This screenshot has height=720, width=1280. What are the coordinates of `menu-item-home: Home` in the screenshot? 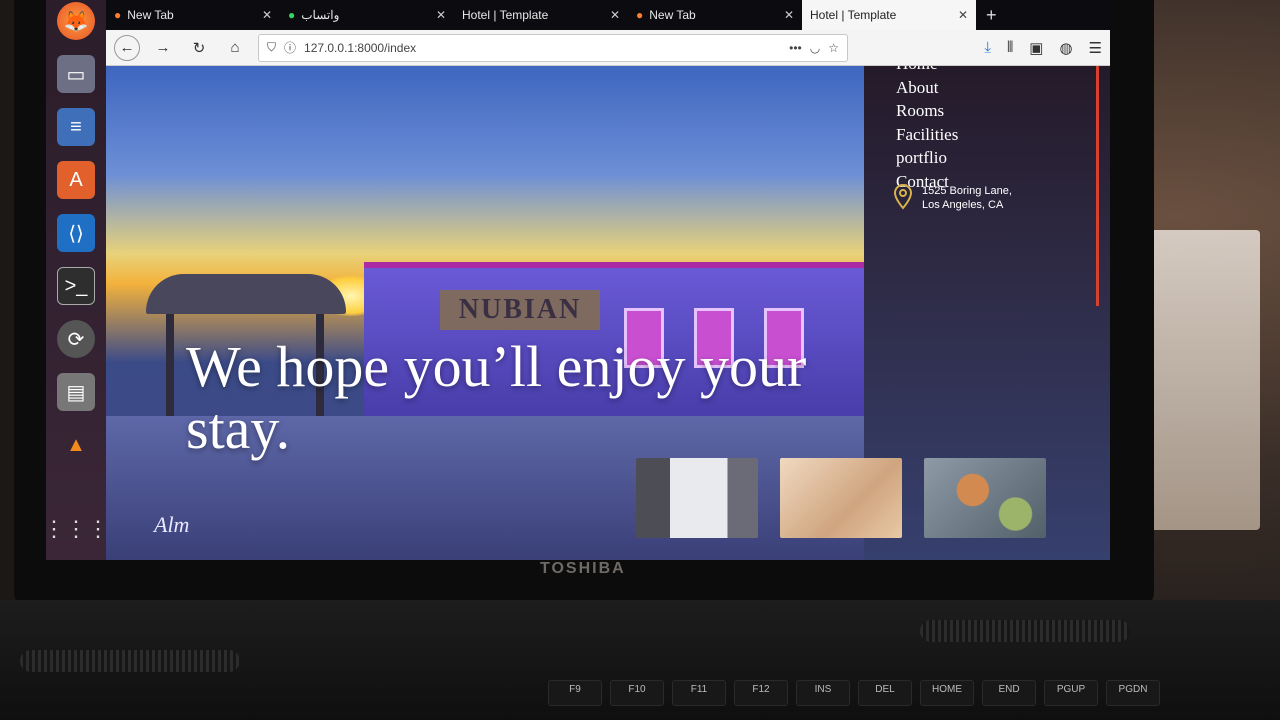 It's located at (927, 71).